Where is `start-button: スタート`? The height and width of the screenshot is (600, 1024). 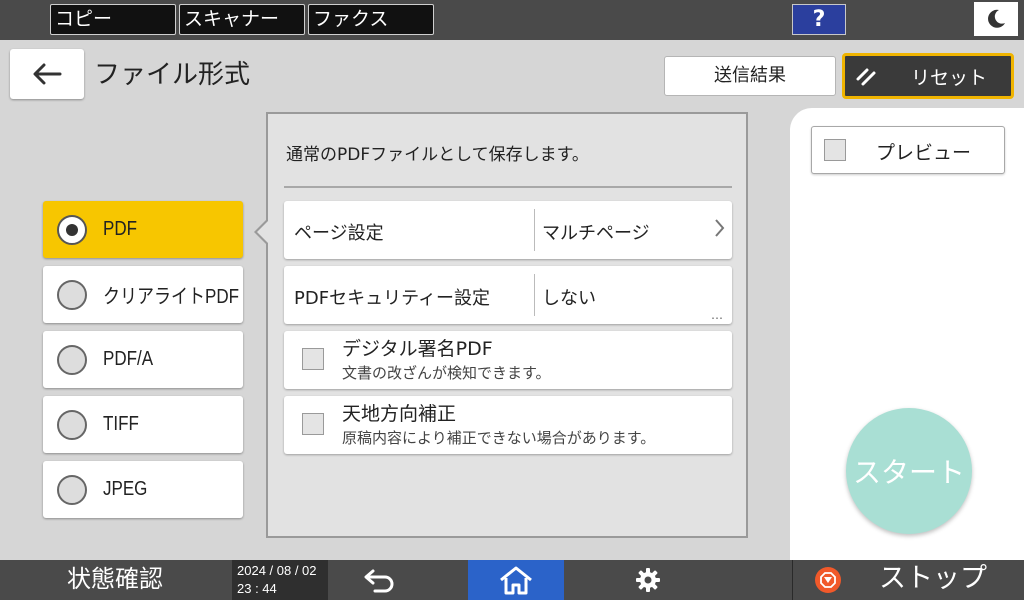 start-button: スタート is located at coordinates (909, 471).